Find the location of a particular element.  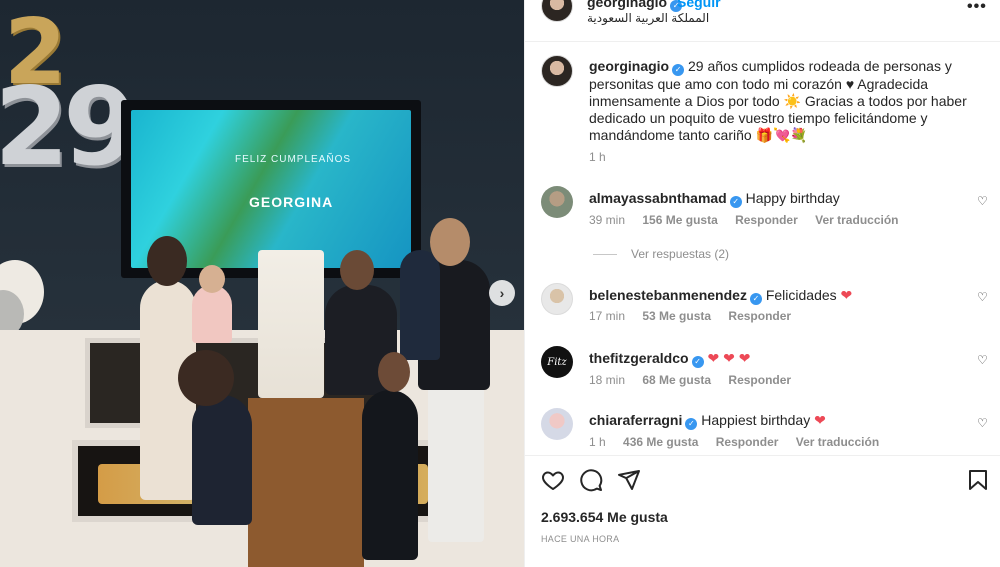

comment-time: 17 min is located at coordinates (607, 316).